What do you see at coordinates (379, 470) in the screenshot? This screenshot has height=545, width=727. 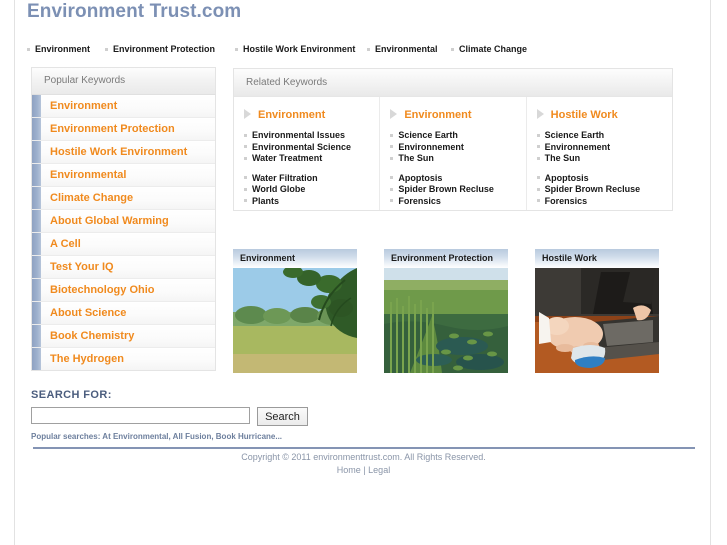 I see `footer-legal-link: Legal` at bounding box center [379, 470].